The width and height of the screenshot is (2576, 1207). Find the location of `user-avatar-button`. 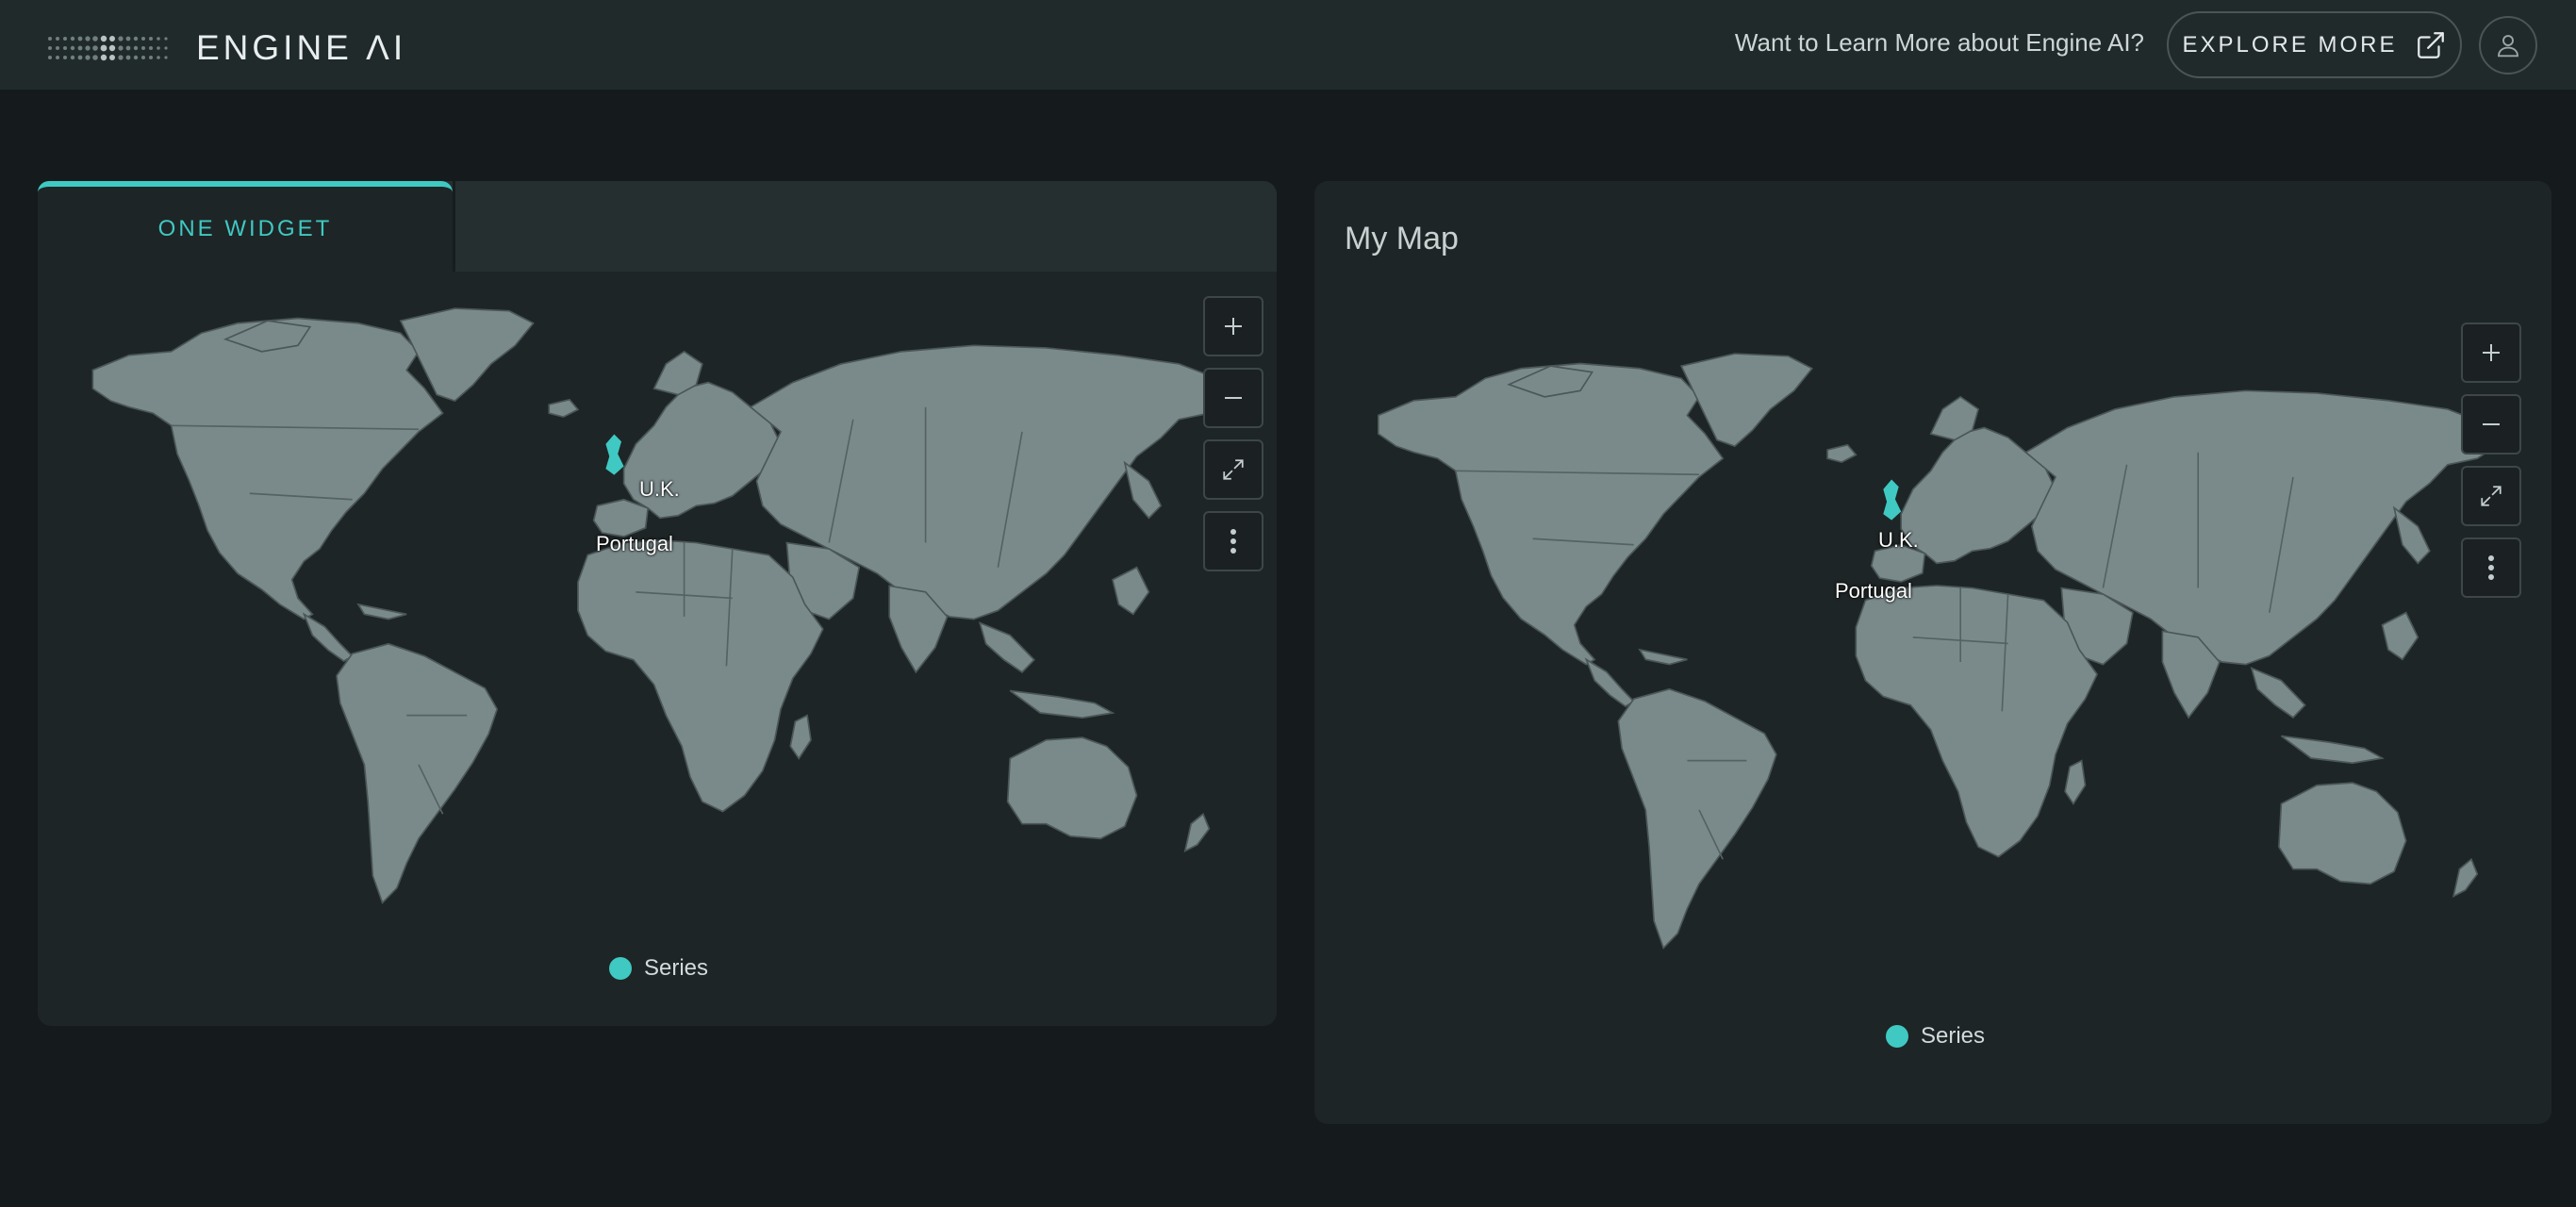

user-avatar-button is located at coordinates (2508, 45).